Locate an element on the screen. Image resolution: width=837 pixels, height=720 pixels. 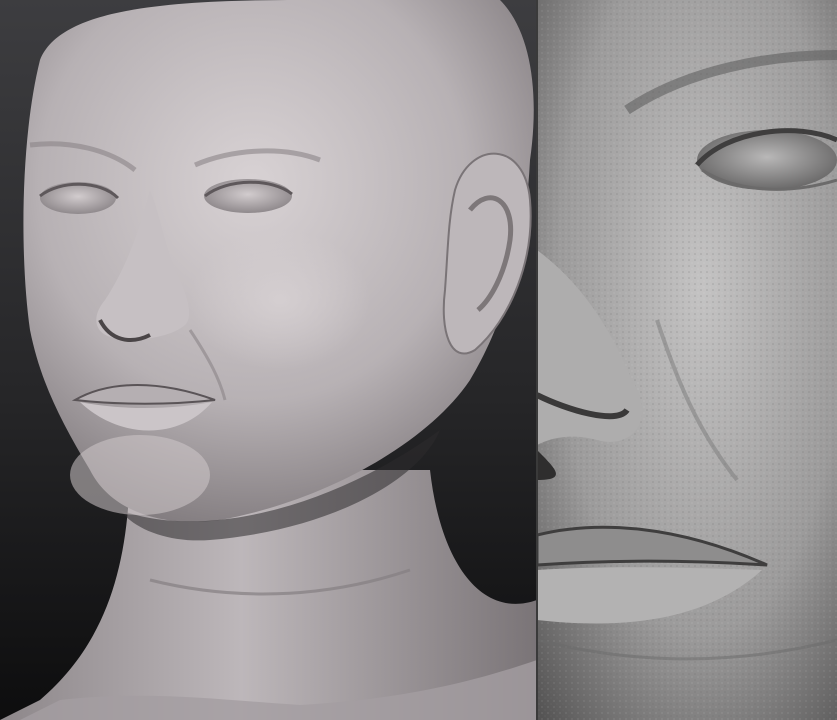
cheek-highlight is located at coordinates (280, 300).